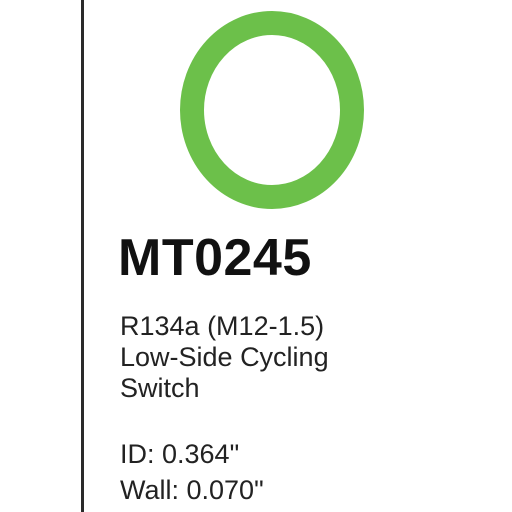  I want to click on description-line-component: Switch, so click(160, 388).